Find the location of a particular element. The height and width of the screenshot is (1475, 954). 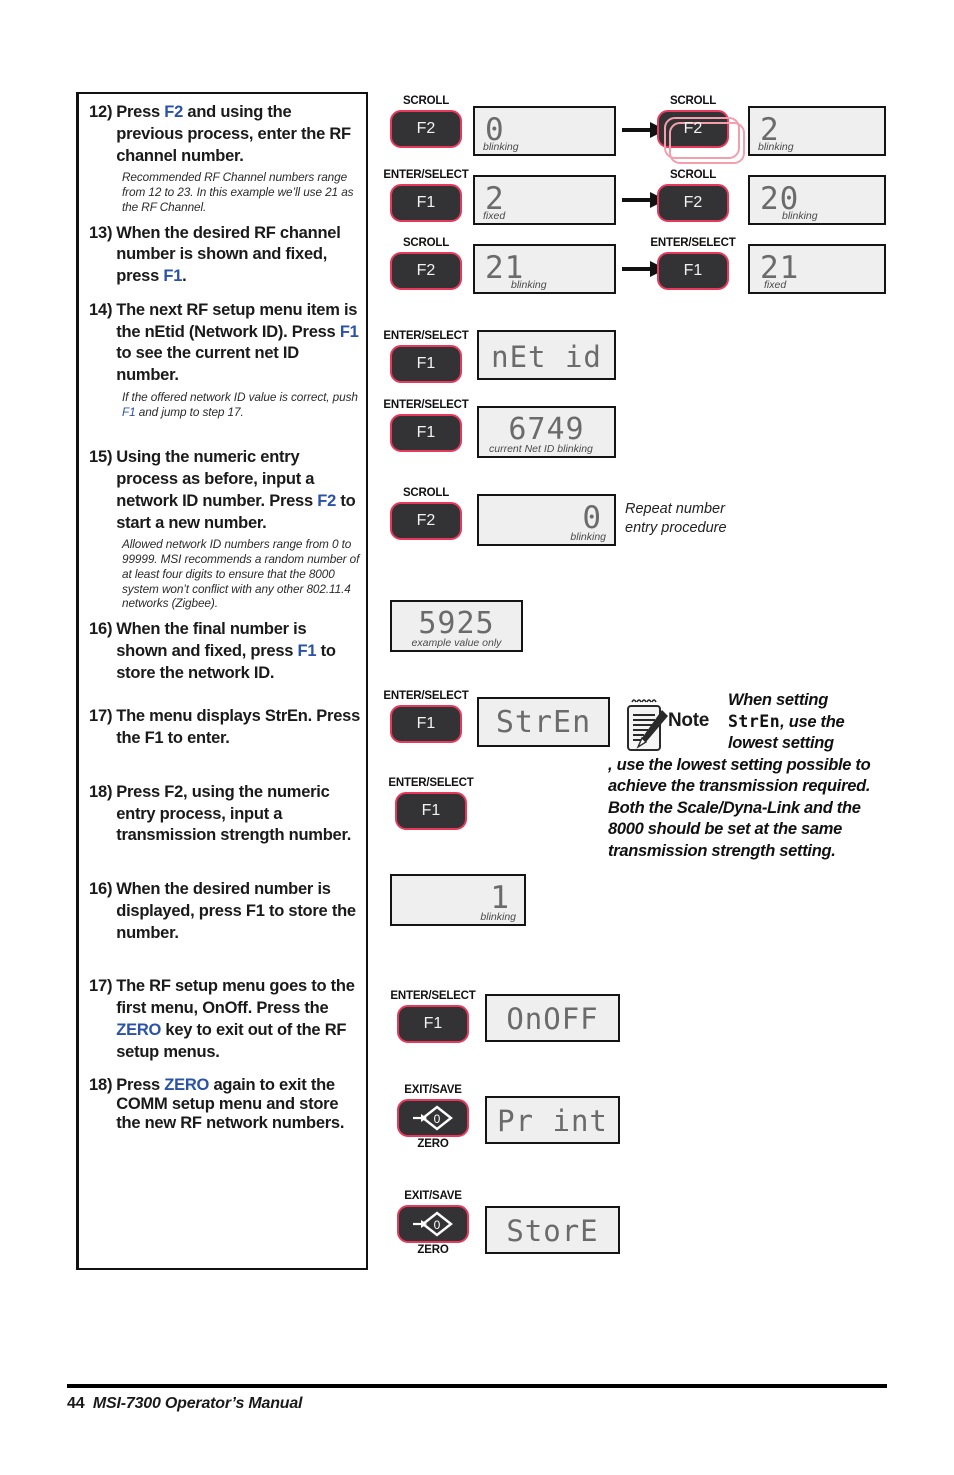

note-text-part: , use the is located at coordinates (812, 722).